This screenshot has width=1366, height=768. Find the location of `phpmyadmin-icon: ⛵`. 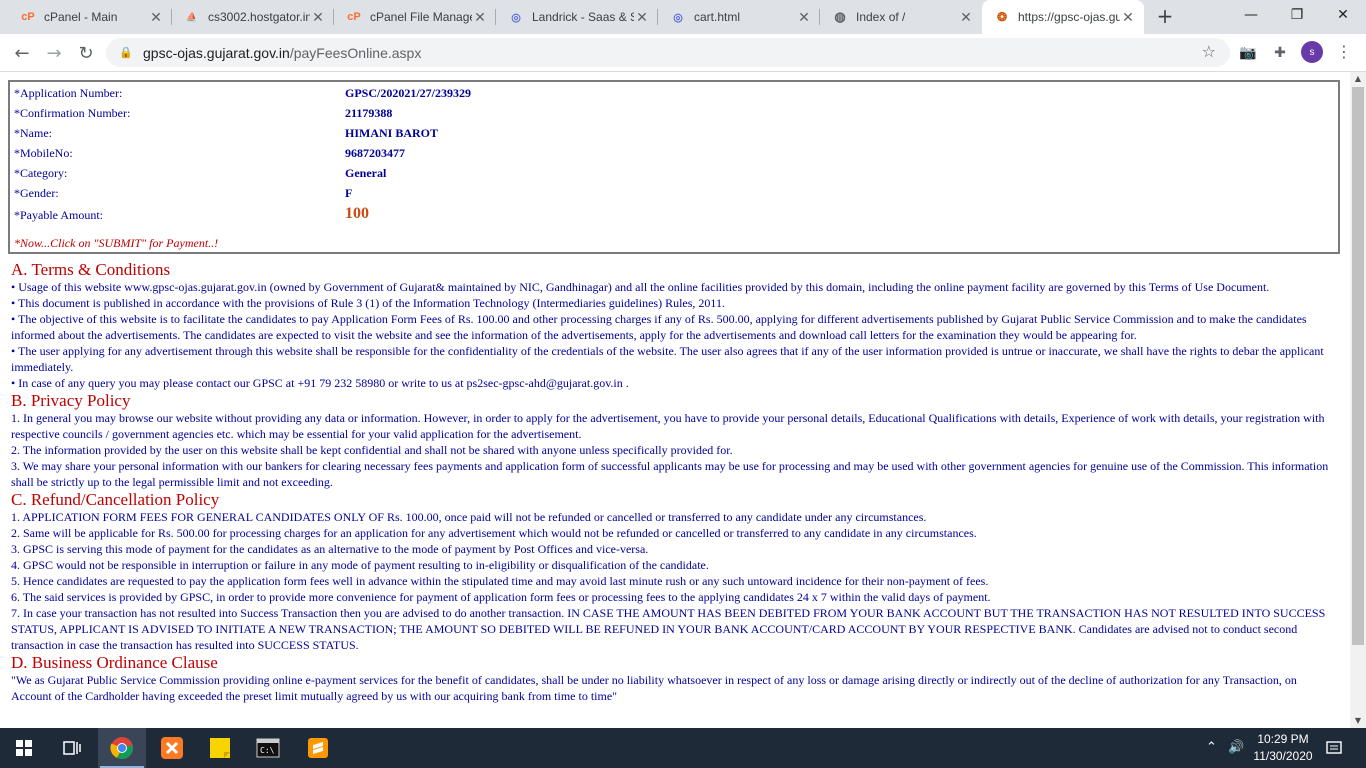

phpmyadmin-icon: ⛵ is located at coordinates (192, 16).